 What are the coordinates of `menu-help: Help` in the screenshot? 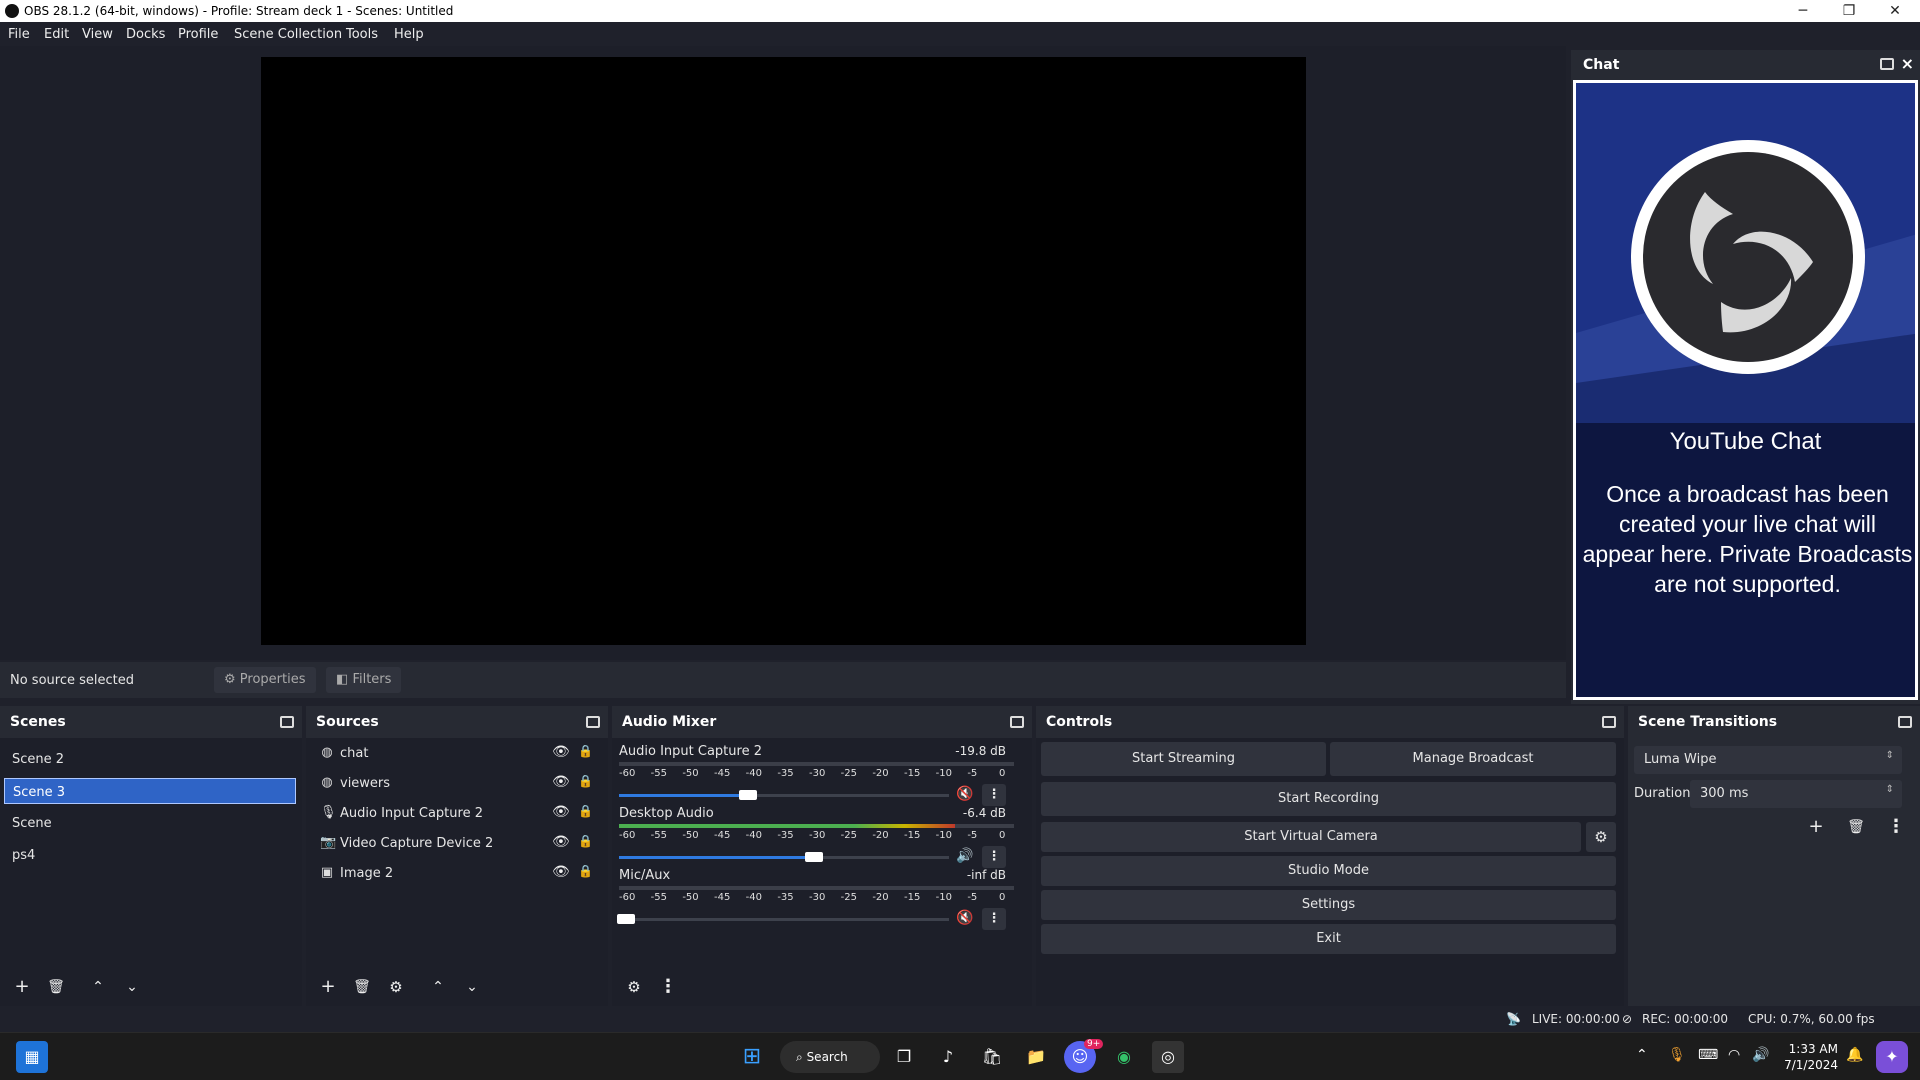 It's located at (409, 34).